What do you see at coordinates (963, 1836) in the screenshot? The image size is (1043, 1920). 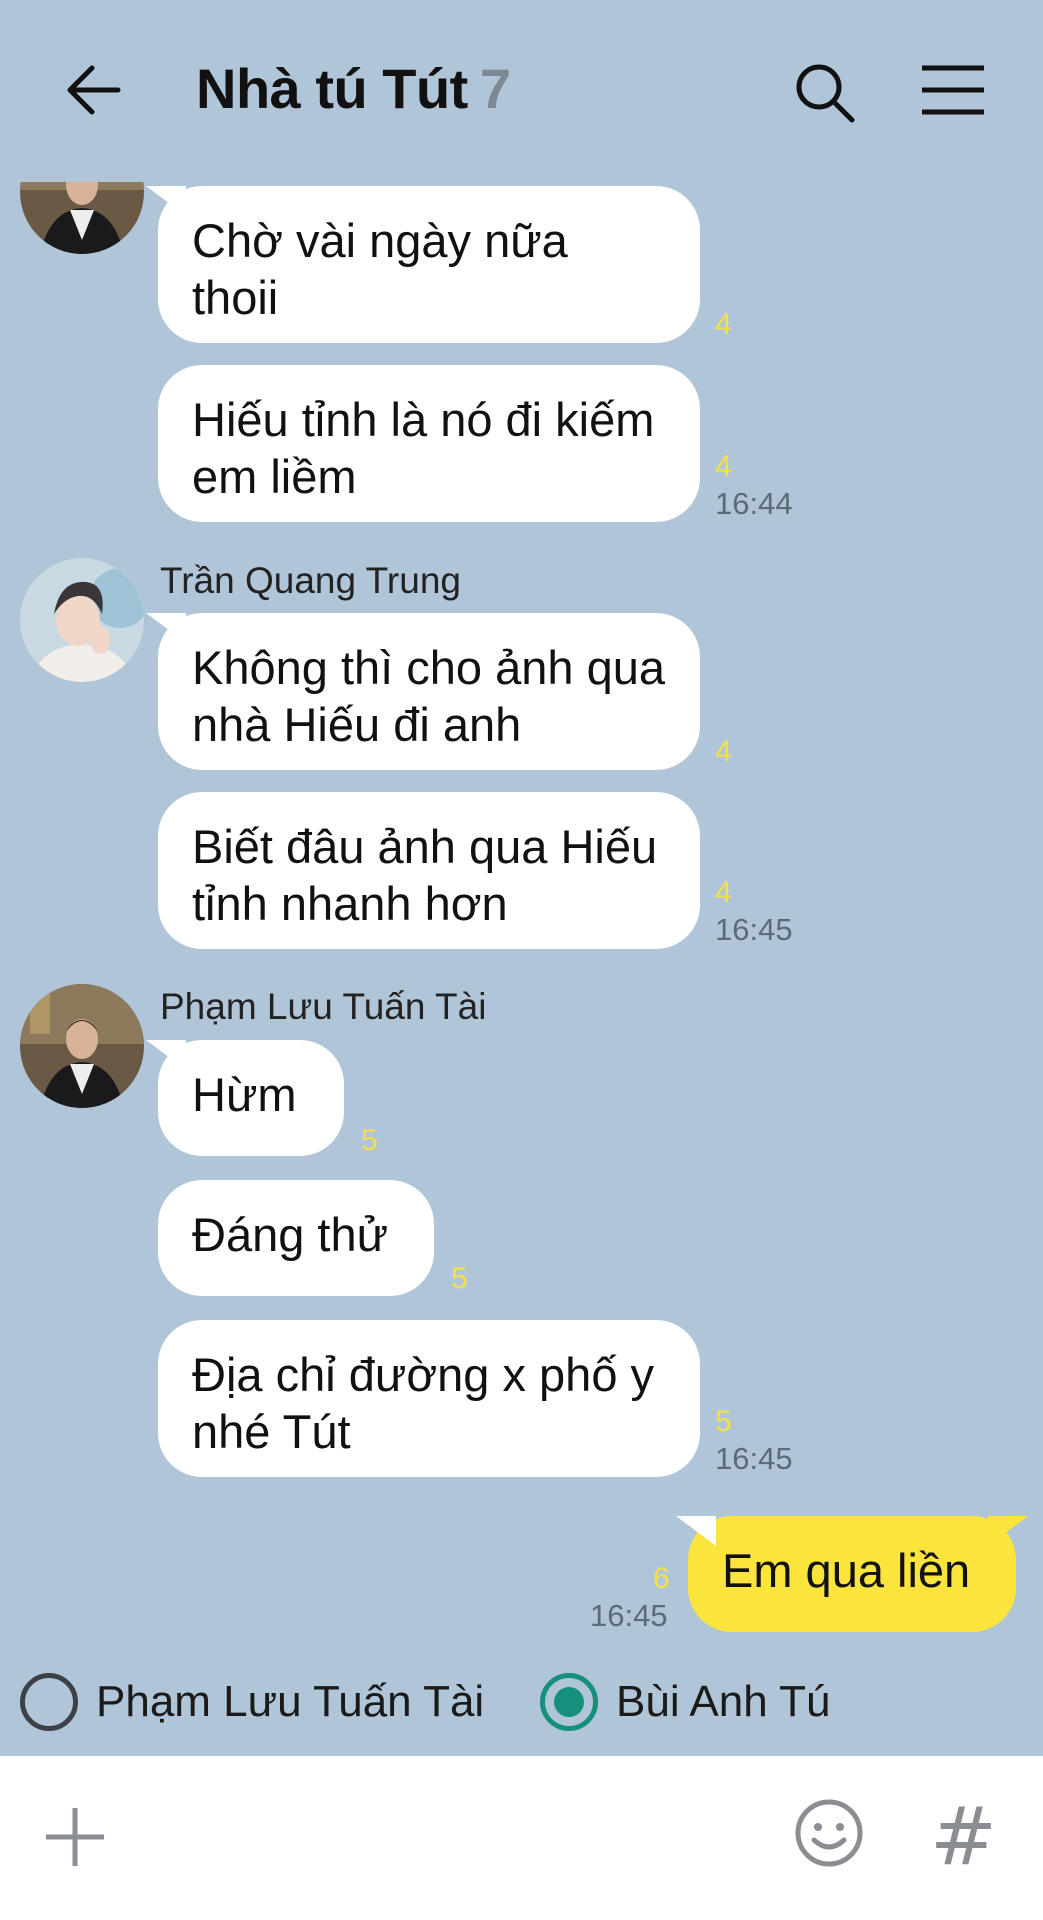 I see `hashtag-icon: #` at bounding box center [963, 1836].